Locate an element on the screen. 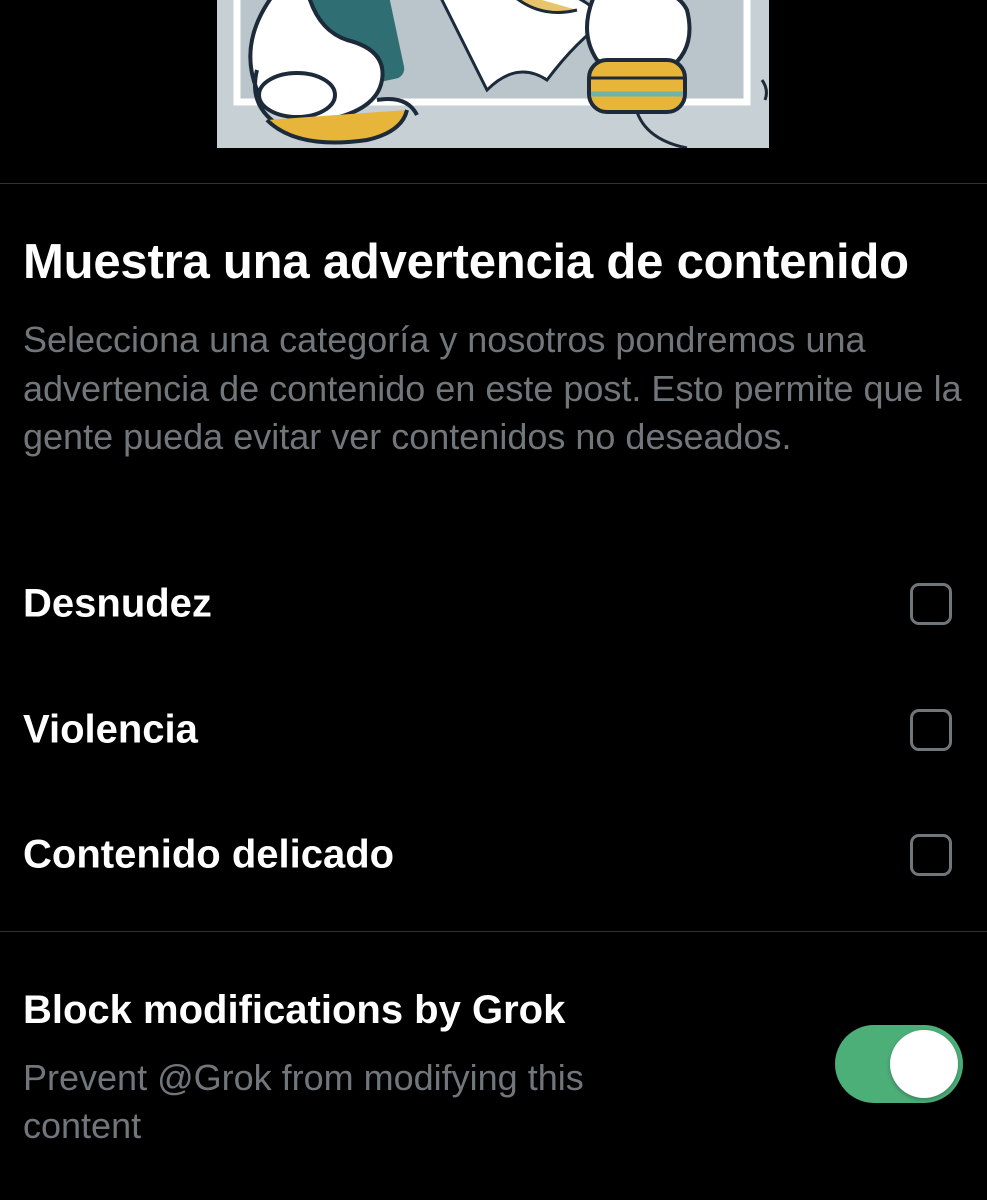 This screenshot has width=987, height=1200. nudity-checkbox is located at coordinates (931, 604).